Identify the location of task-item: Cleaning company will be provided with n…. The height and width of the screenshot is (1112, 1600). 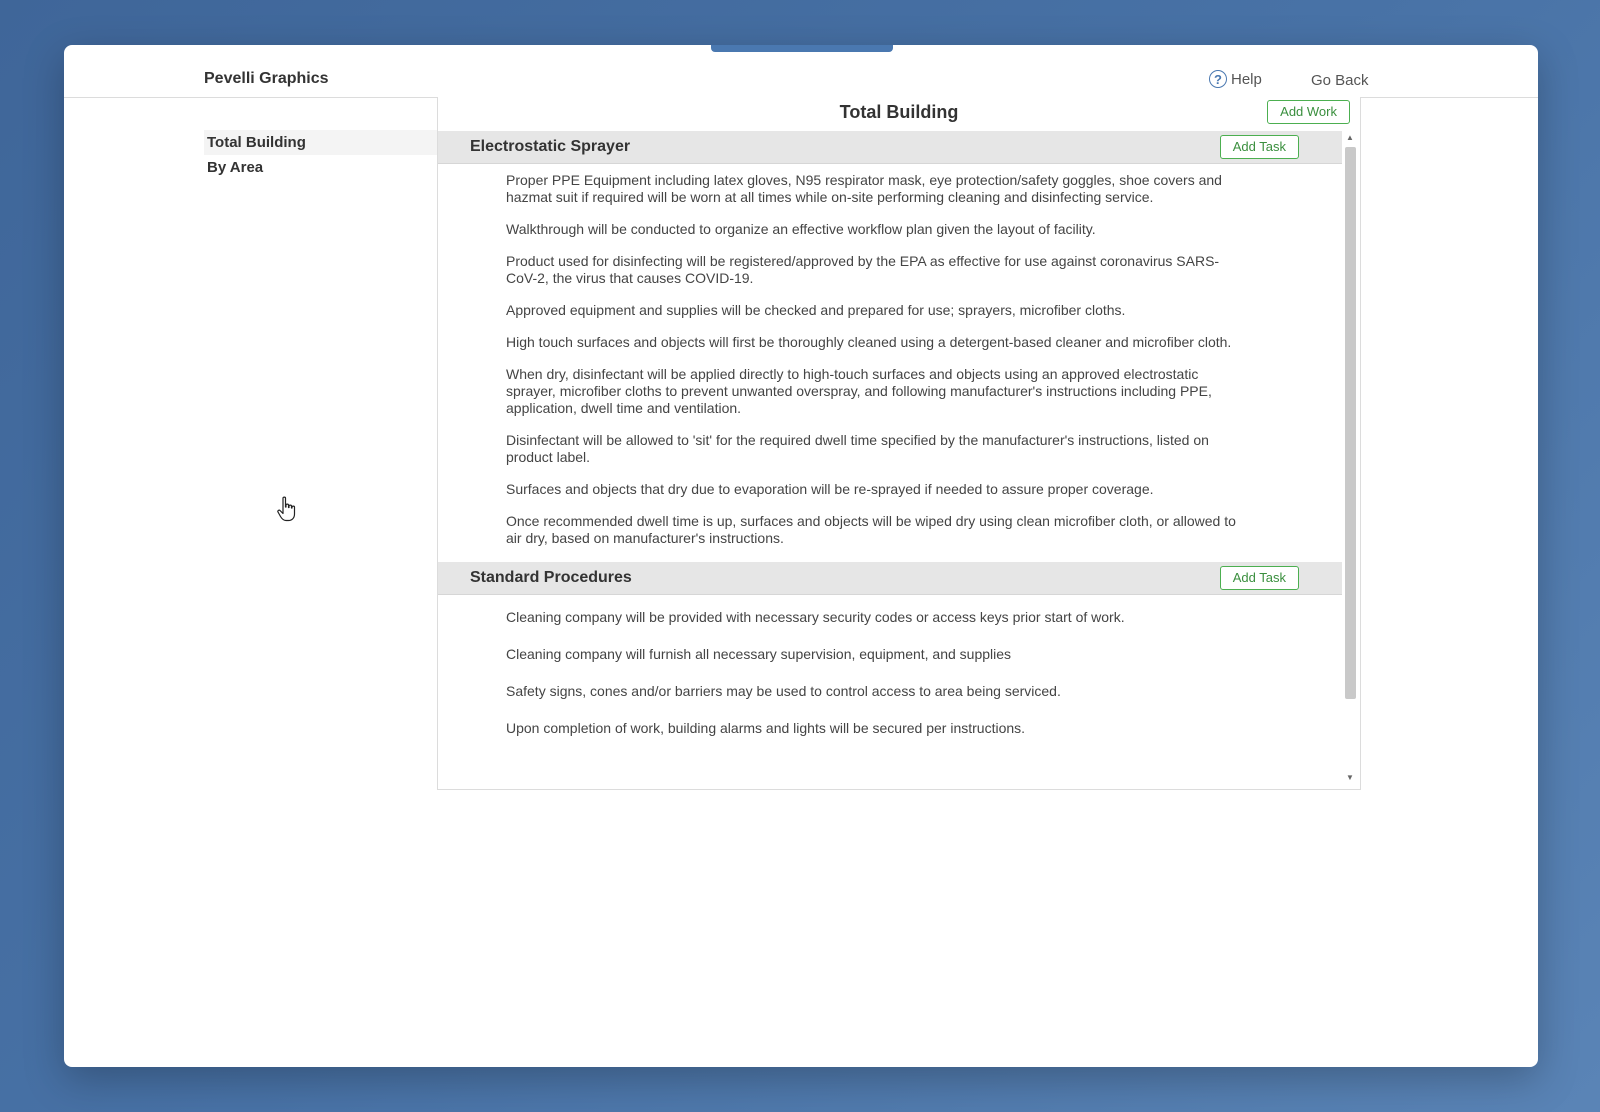
(876, 617).